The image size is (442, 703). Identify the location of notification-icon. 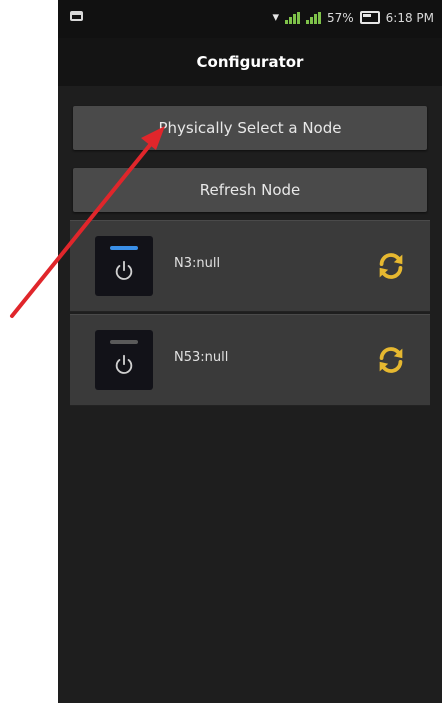
(76, 16).